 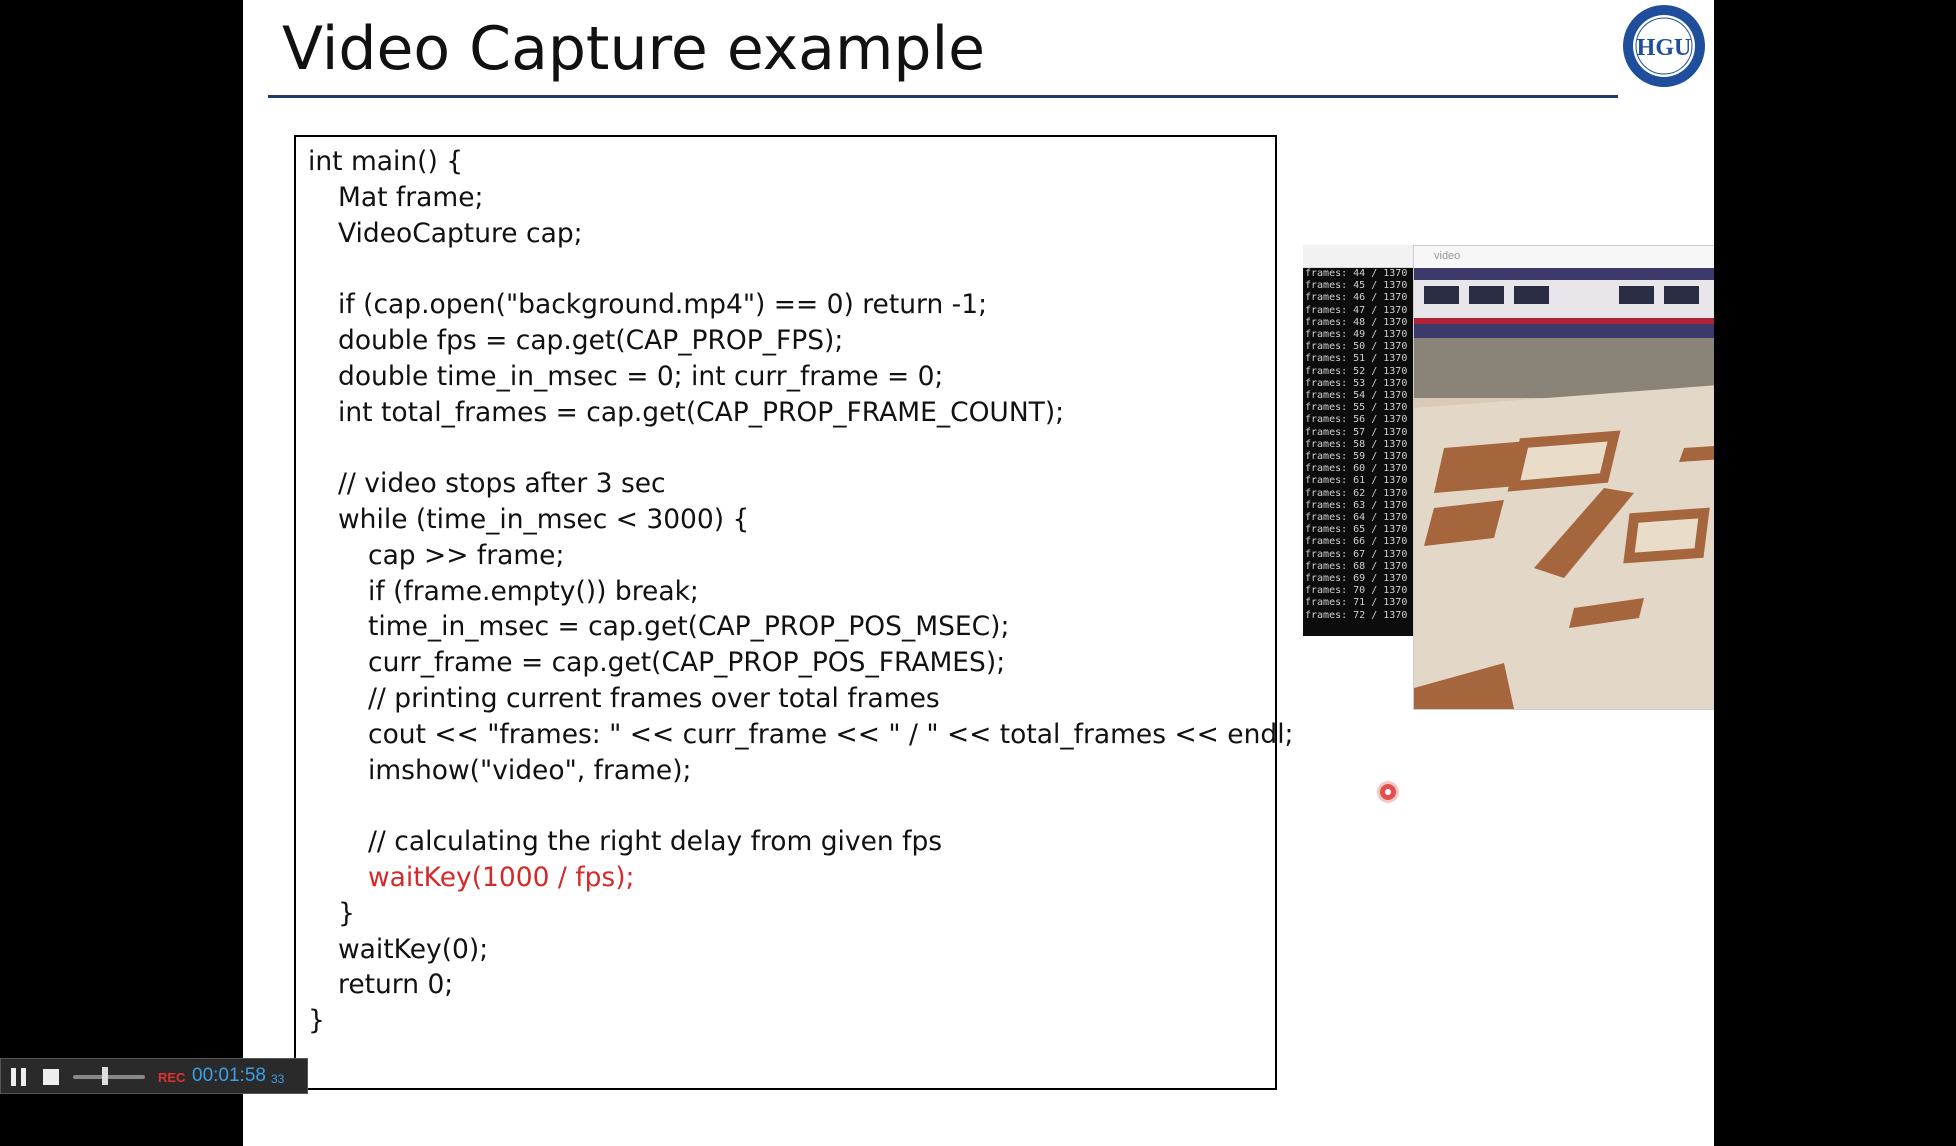 I want to click on university-logo: HGU, so click(x=1664, y=46).